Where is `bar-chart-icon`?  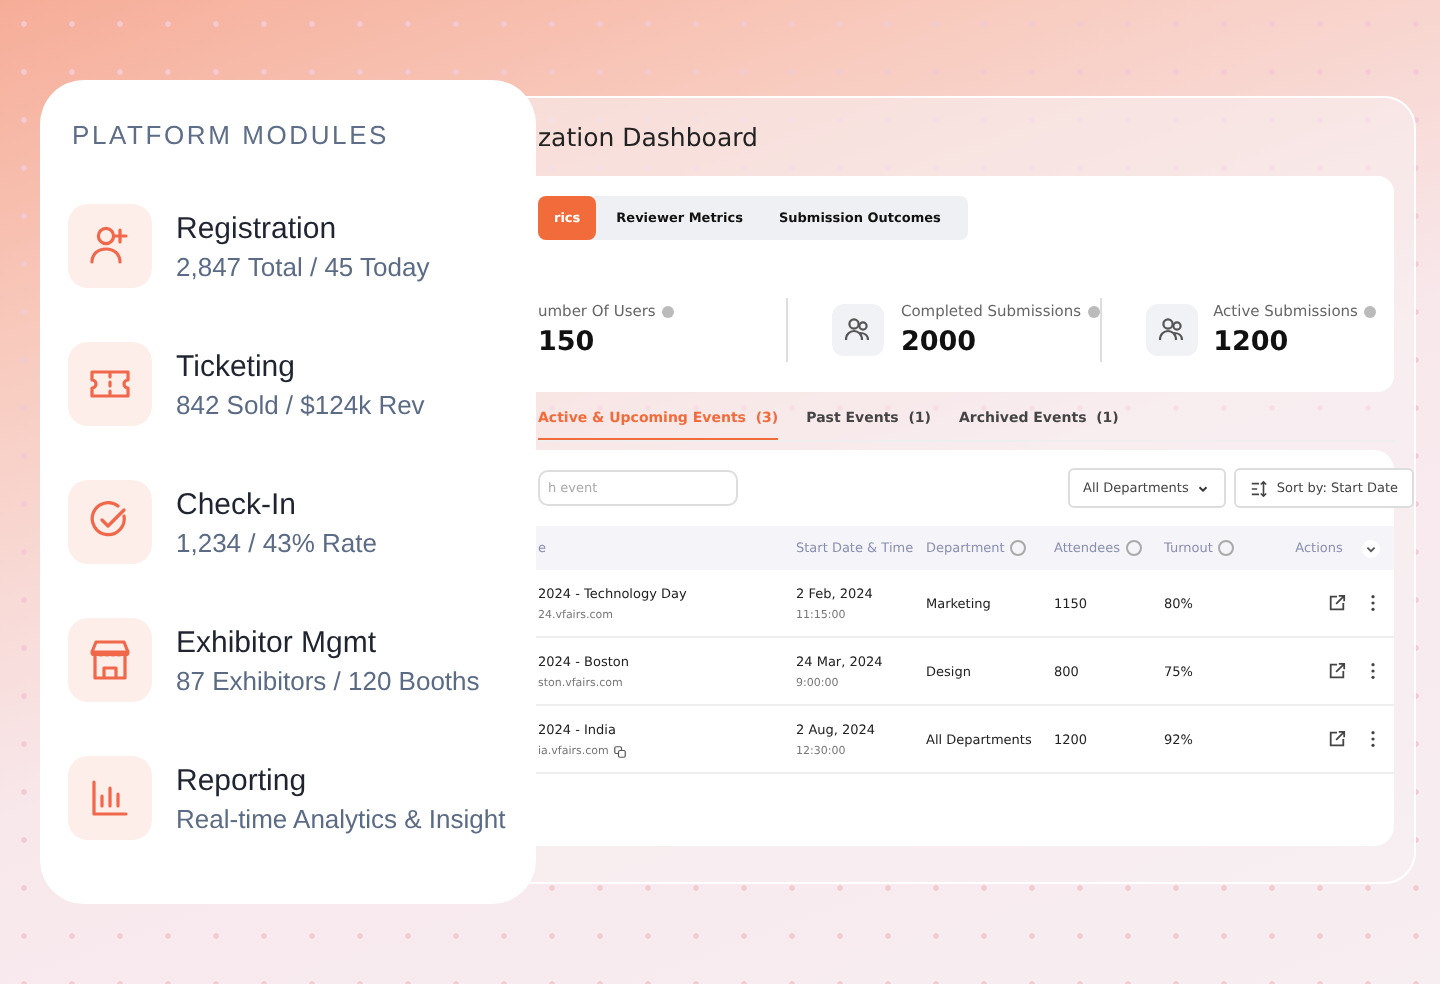 bar-chart-icon is located at coordinates (110, 798).